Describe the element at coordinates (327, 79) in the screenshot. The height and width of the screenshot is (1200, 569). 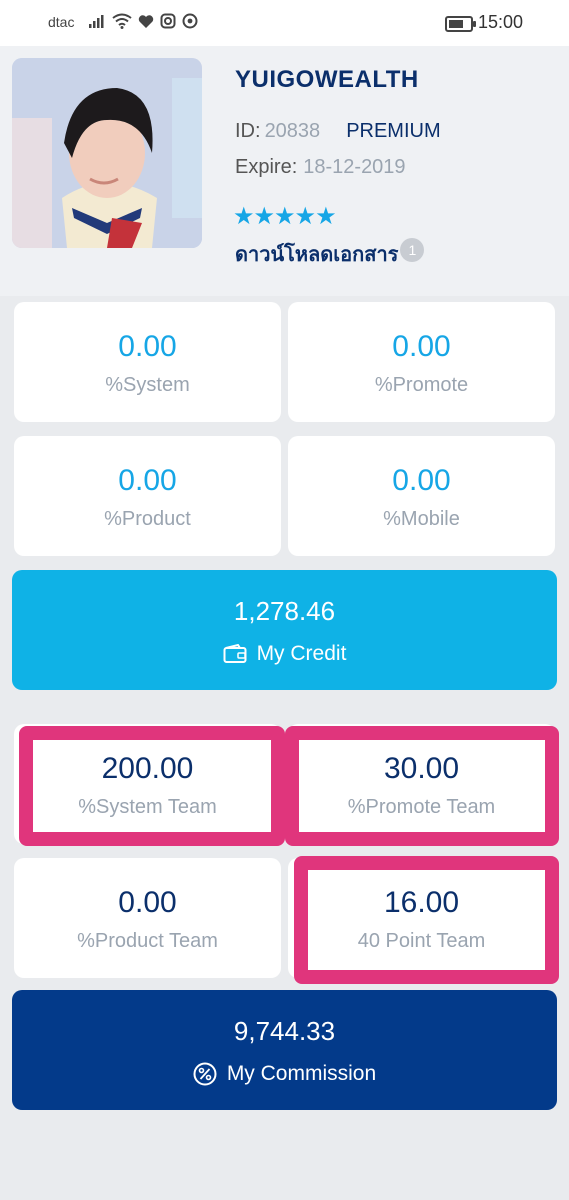
I see `username: YUIGOWEALTH` at that location.